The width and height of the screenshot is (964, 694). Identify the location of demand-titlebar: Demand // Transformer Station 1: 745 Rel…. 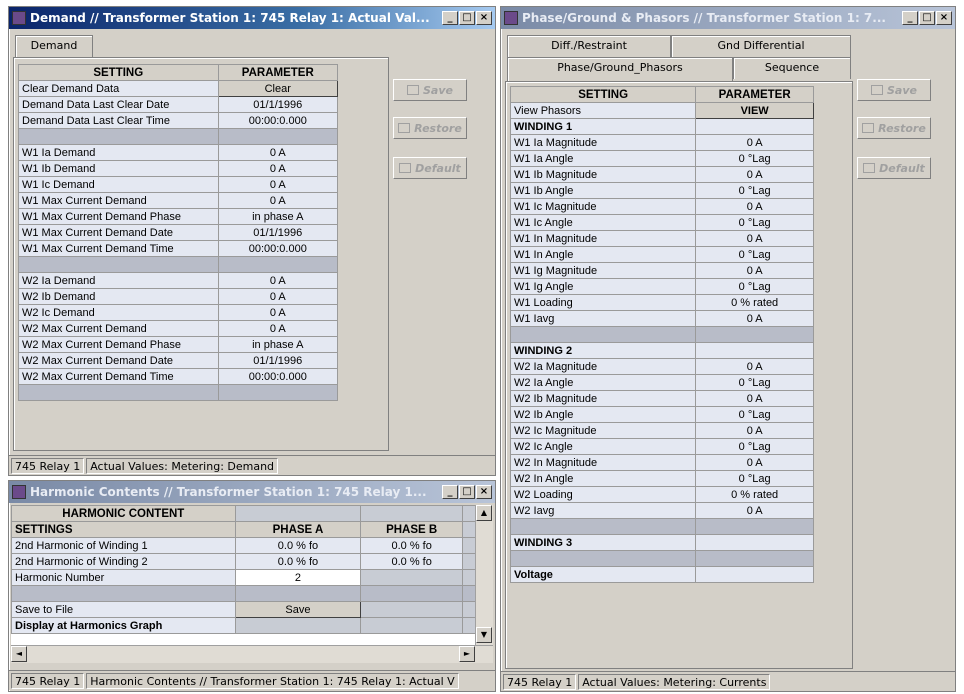
(252, 18).